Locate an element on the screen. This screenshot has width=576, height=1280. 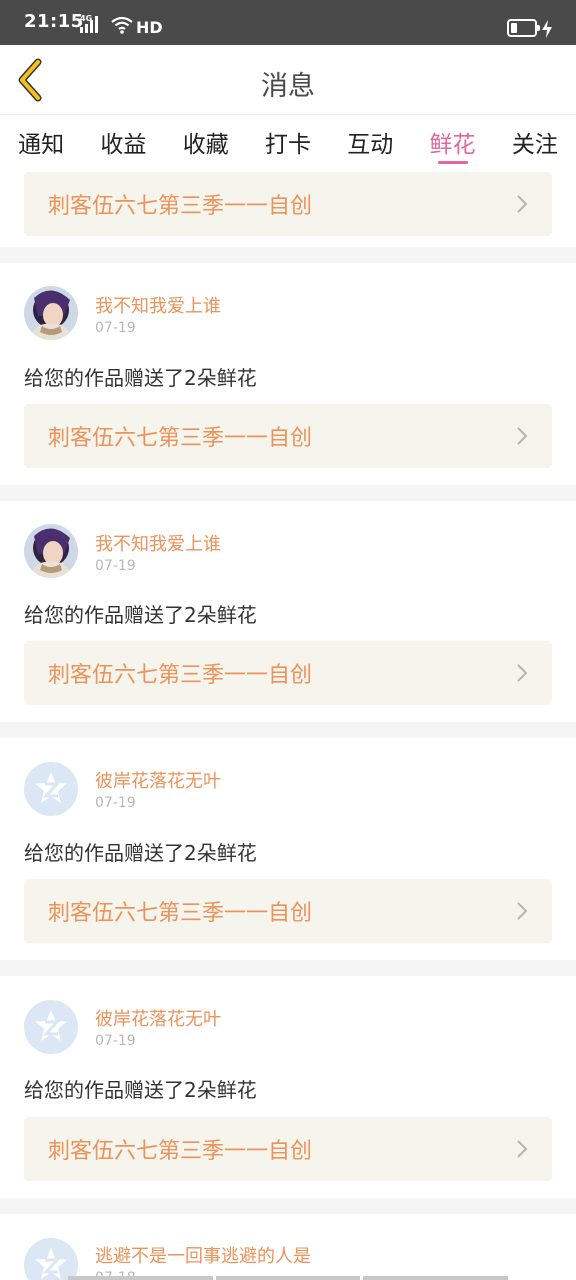
hd-label: HD is located at coordinates (149, 27).